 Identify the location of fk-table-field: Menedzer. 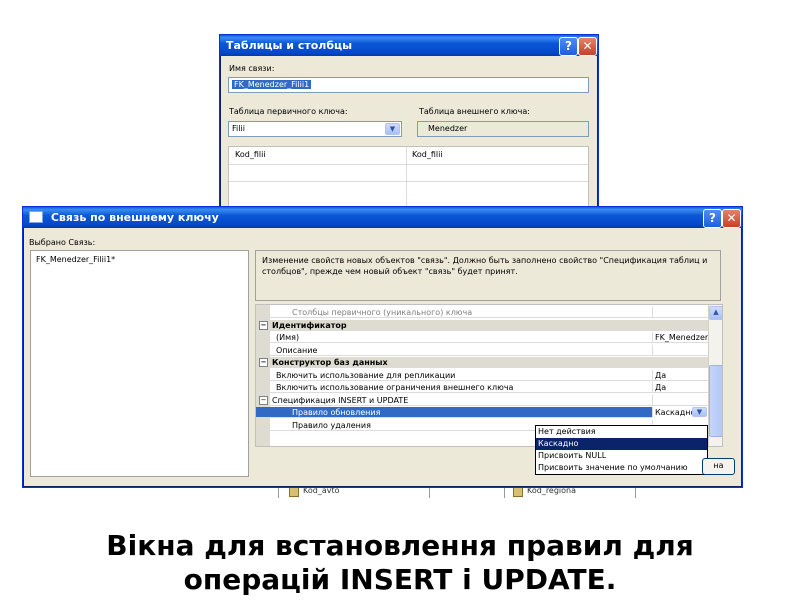
(503, 129).